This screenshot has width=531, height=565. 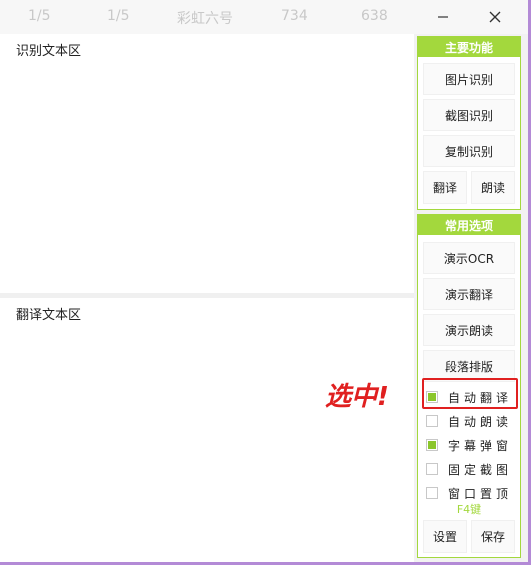 I want to click on titlebar-item-height: 638, so click(x=374, y=16).